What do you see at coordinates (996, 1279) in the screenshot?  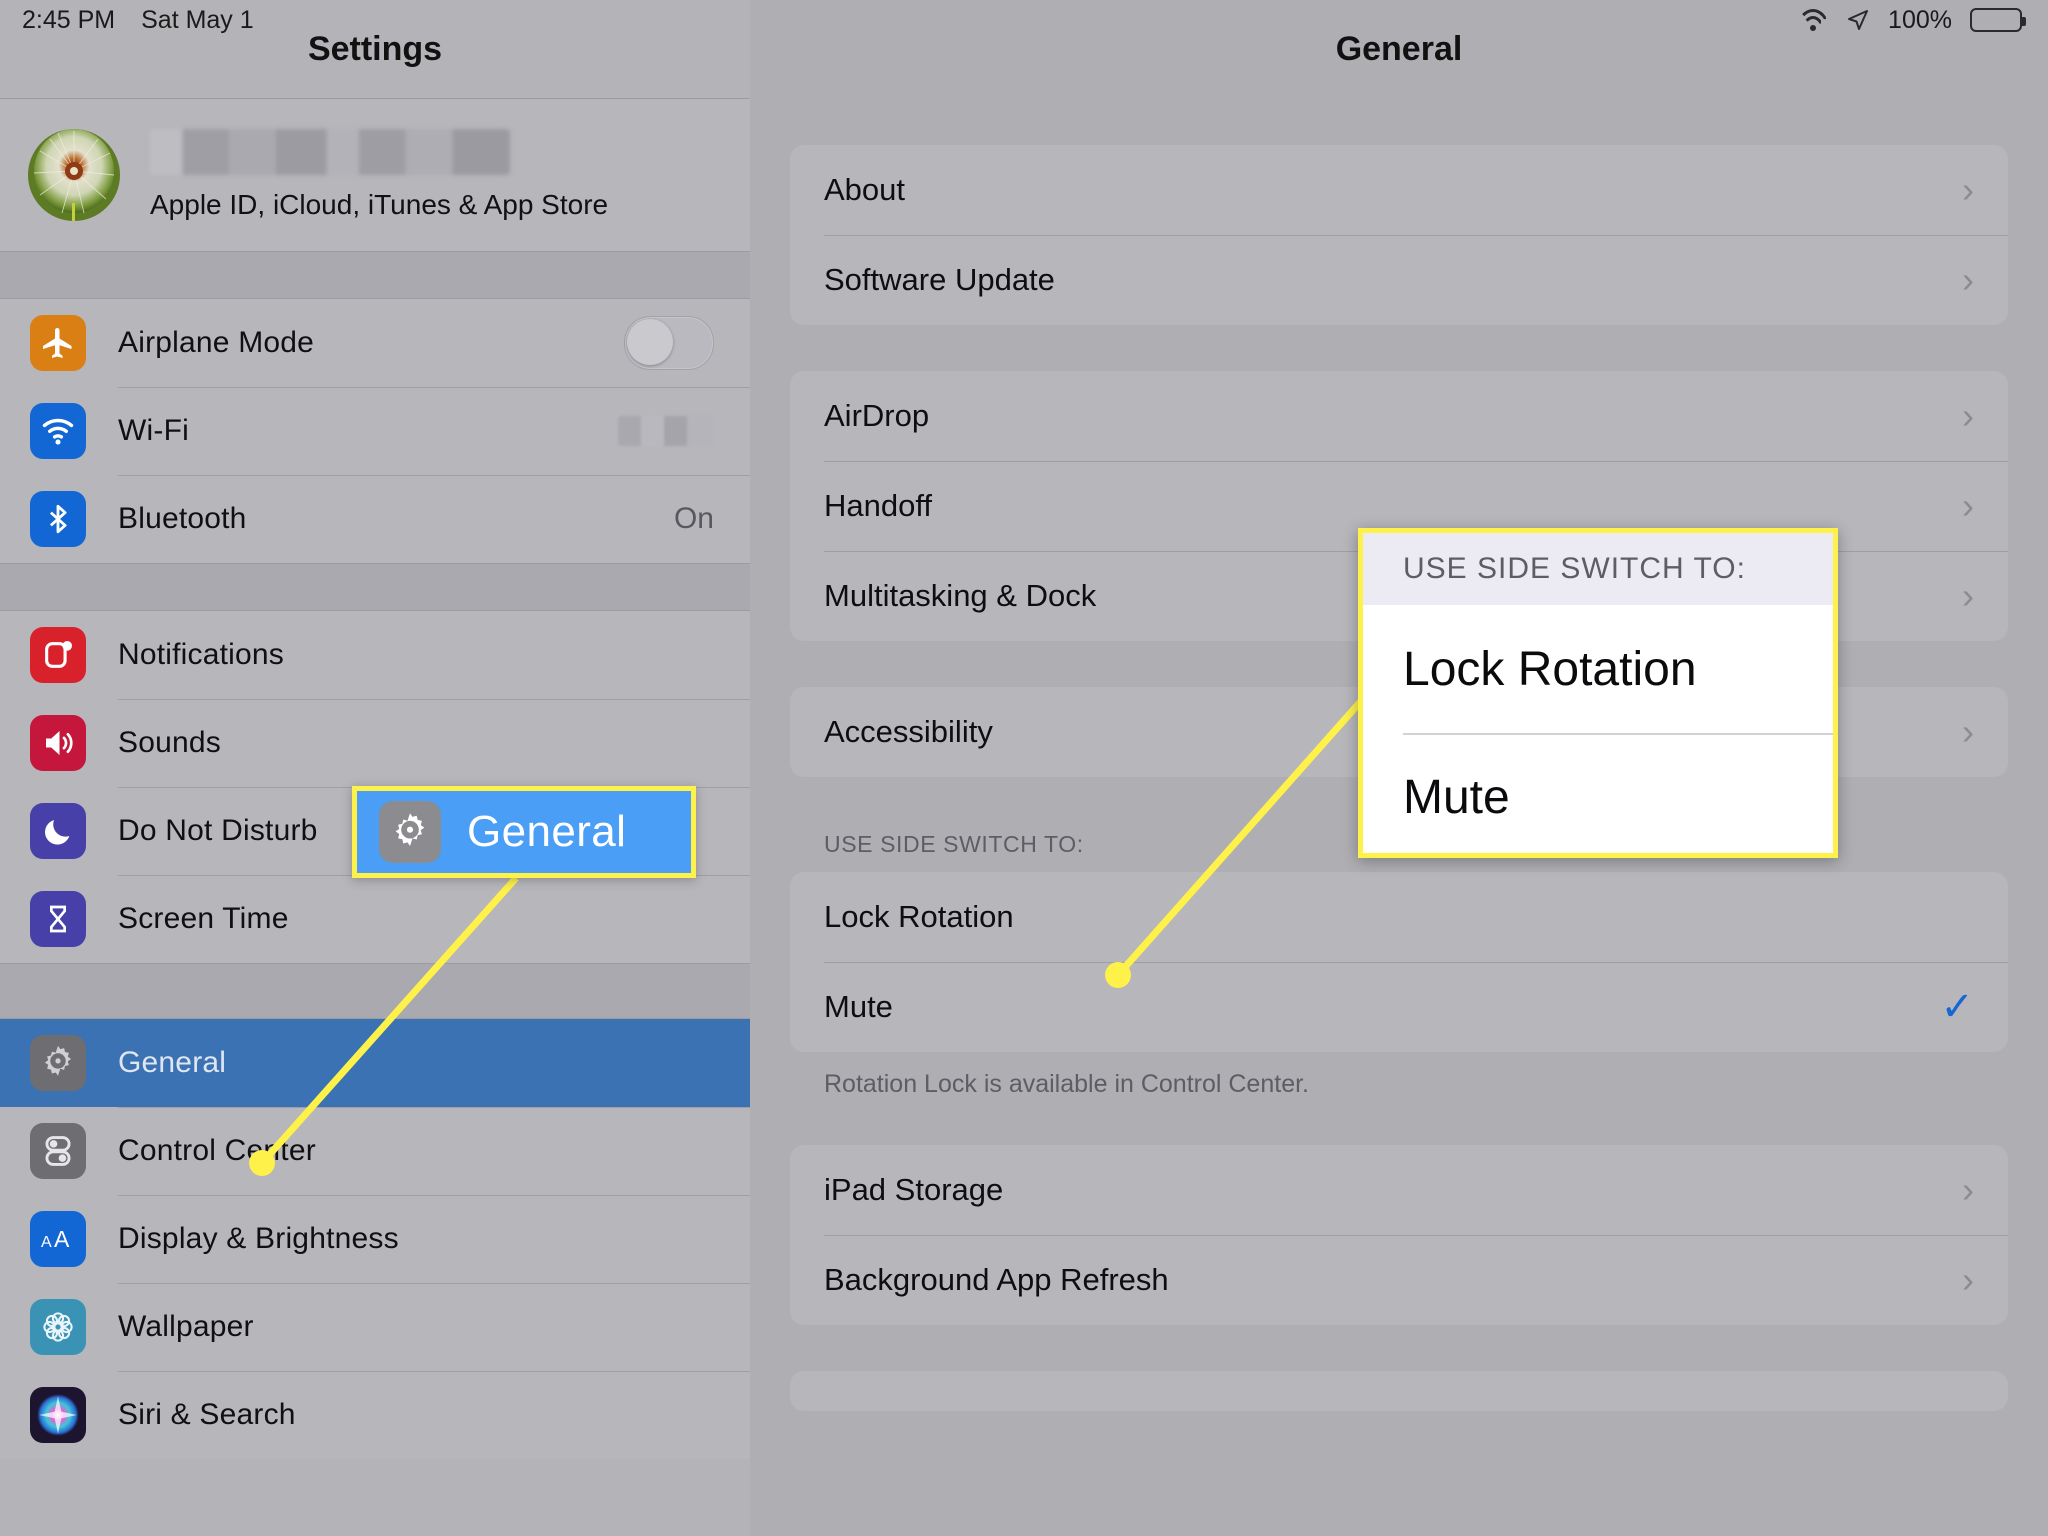 I see `row-label: Background App Refresh` at bounding box center [996, 1279].